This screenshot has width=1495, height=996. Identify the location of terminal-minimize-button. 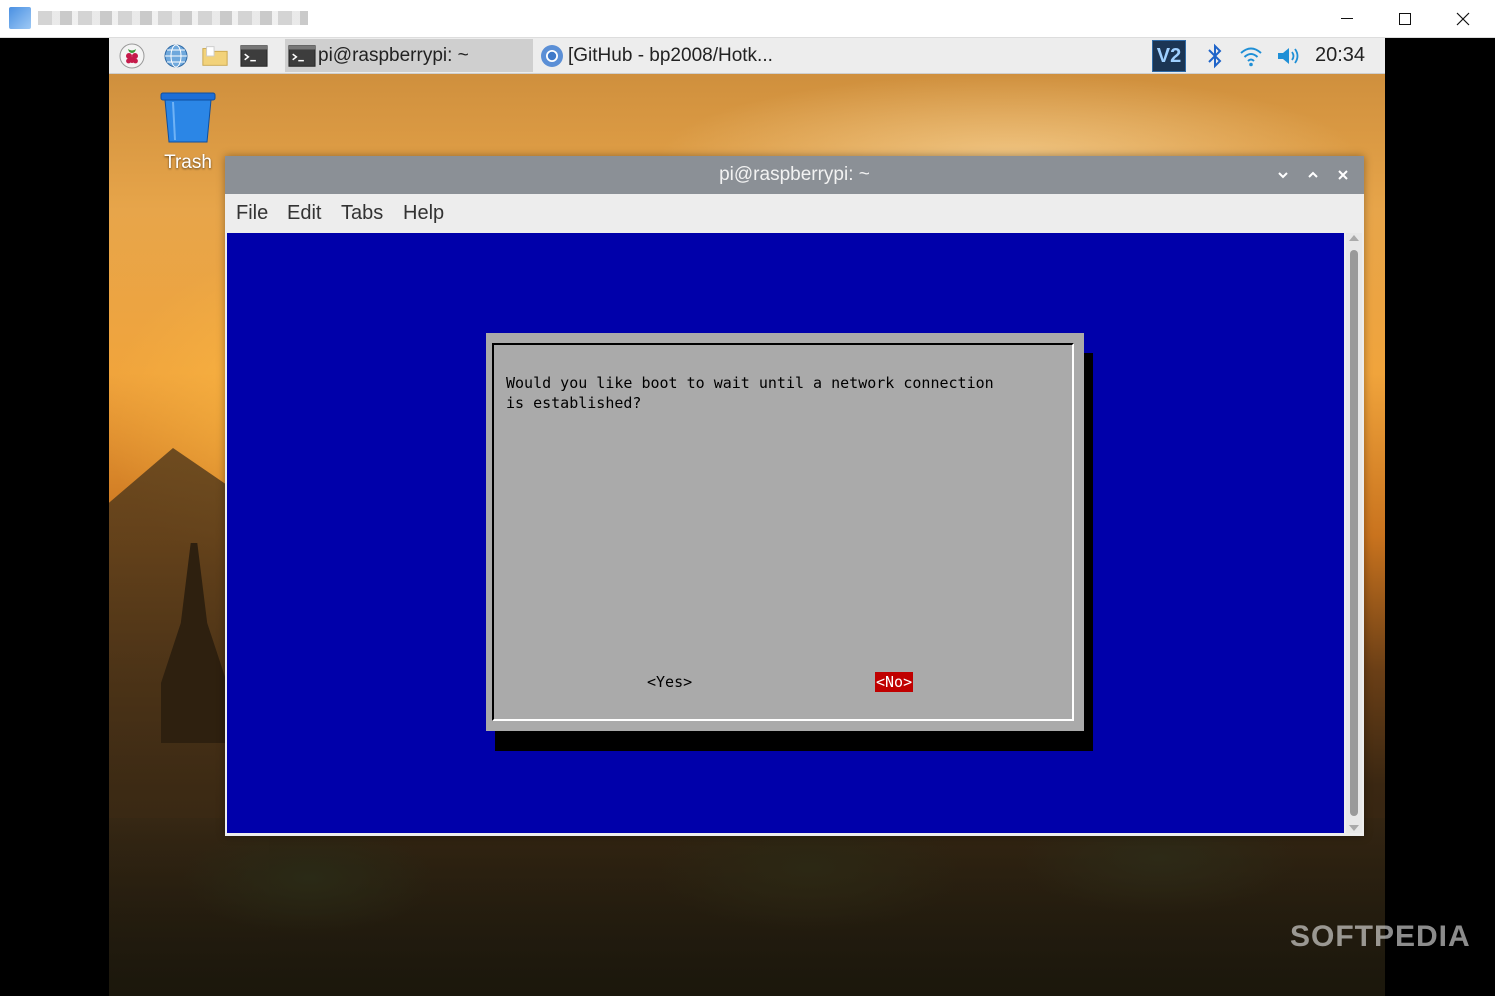
(1283, 175).